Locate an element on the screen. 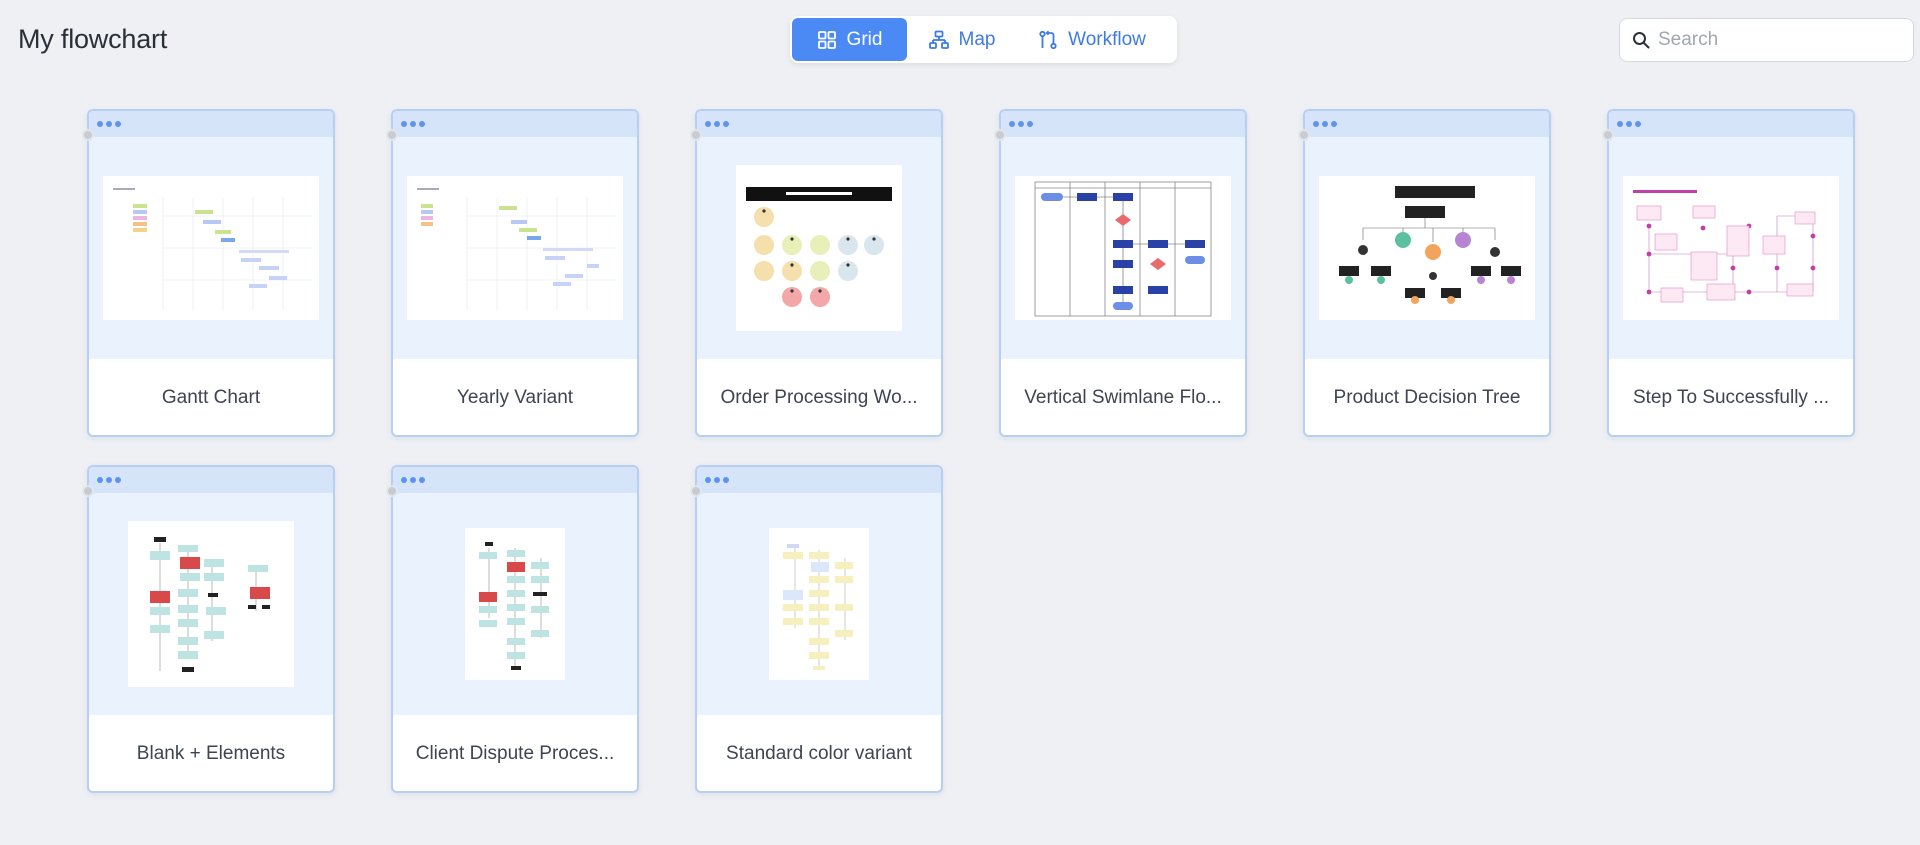 The width and height of the screenshot is (1920, 845). search-input is located at coordinates (1778, 40).